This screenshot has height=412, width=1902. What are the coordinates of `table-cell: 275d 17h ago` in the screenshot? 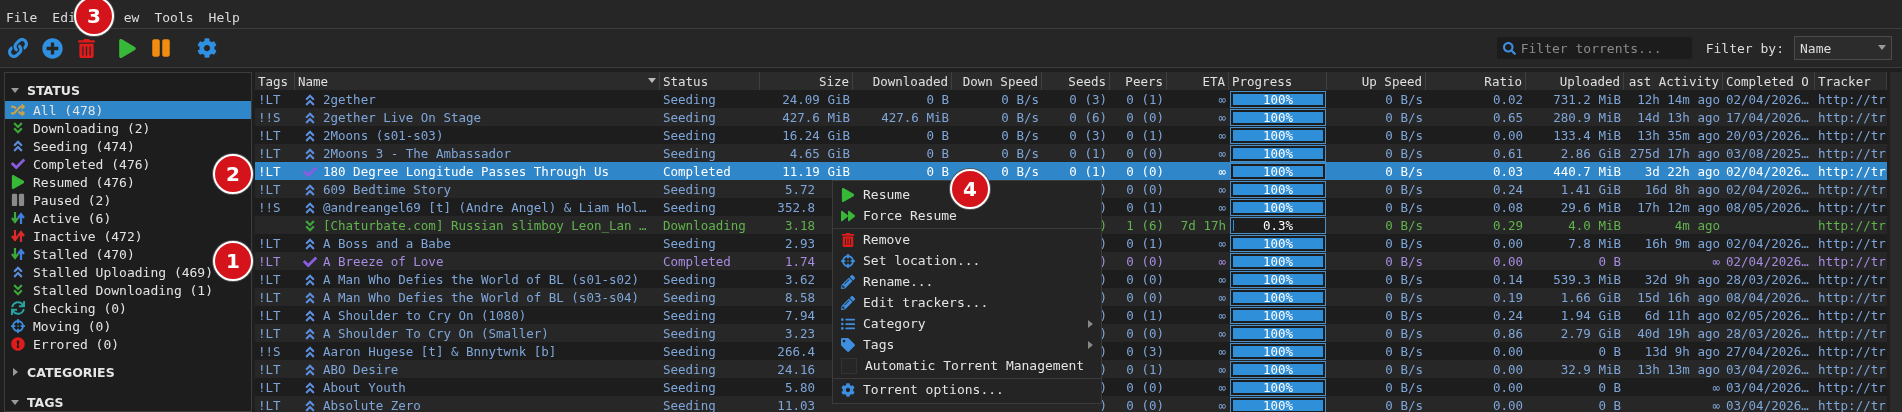 It's located at (1674, 153).